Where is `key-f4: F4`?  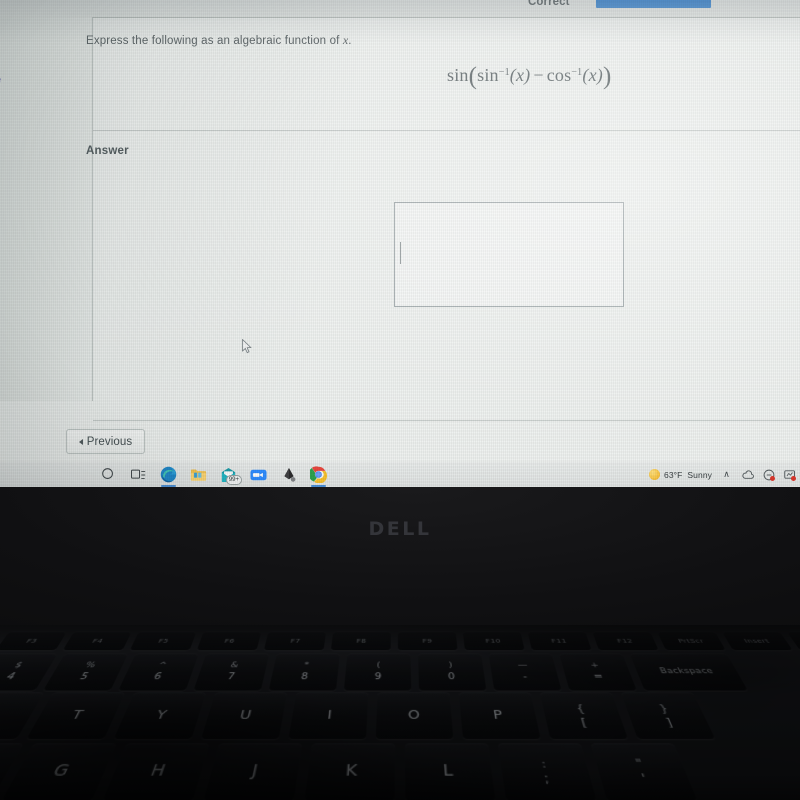 key-f4: F4 is located at coordinates (97, 641).